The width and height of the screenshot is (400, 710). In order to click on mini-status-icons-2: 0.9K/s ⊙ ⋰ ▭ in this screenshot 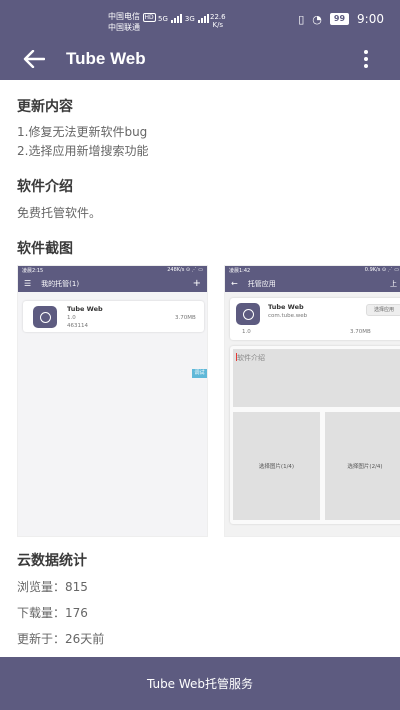, I will do `click(381, 270)`.